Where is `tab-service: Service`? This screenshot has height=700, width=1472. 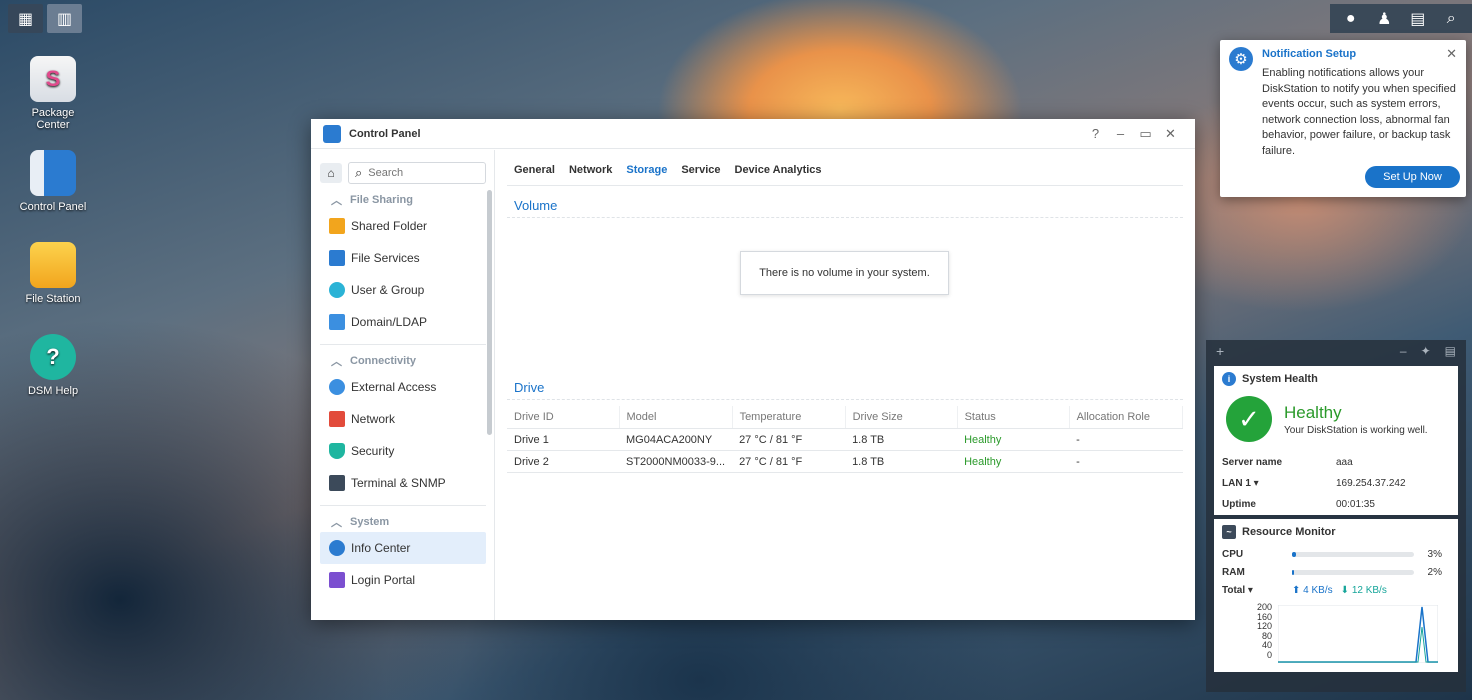
tab-service: Service is located at coordinates (700, 174).